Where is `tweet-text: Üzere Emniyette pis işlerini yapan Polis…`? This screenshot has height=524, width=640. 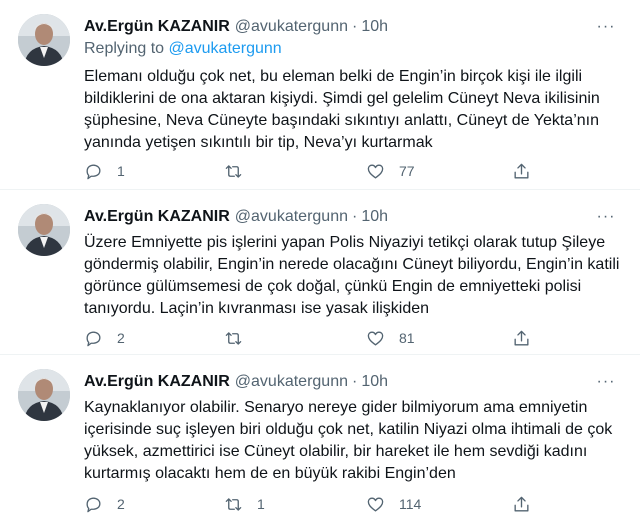
tweet-text: Üzere Emniyette pis işlerini yapan Polis… is located at coordinates (352, 275).